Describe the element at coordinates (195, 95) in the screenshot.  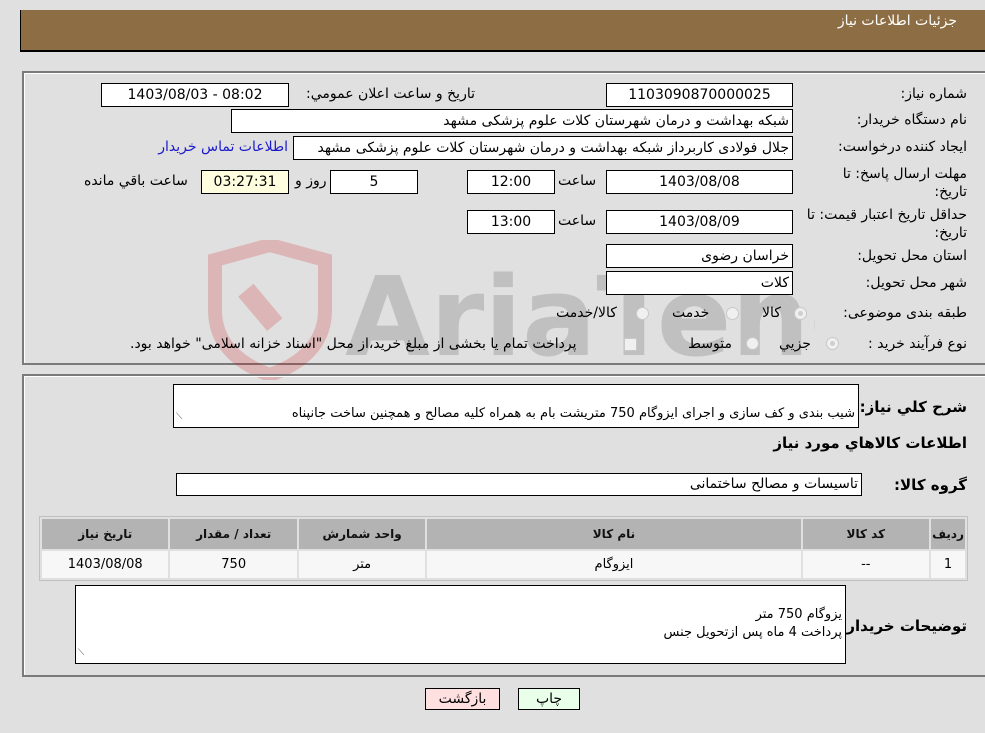
I see `announce-datetime-field: 1403/08/03 - 08:02` at that location.